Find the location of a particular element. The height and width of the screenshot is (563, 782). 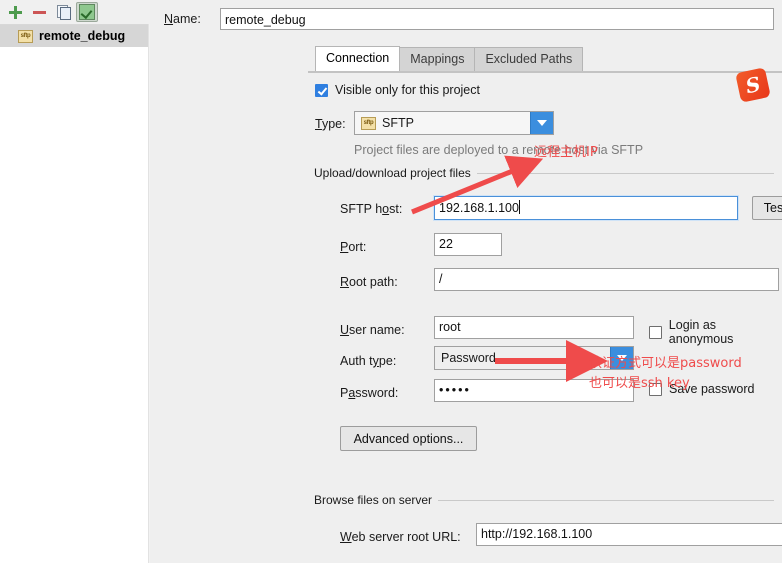

annotation-auth-sshkey: 也可以是ssh key is located at coordinates (639, 383).